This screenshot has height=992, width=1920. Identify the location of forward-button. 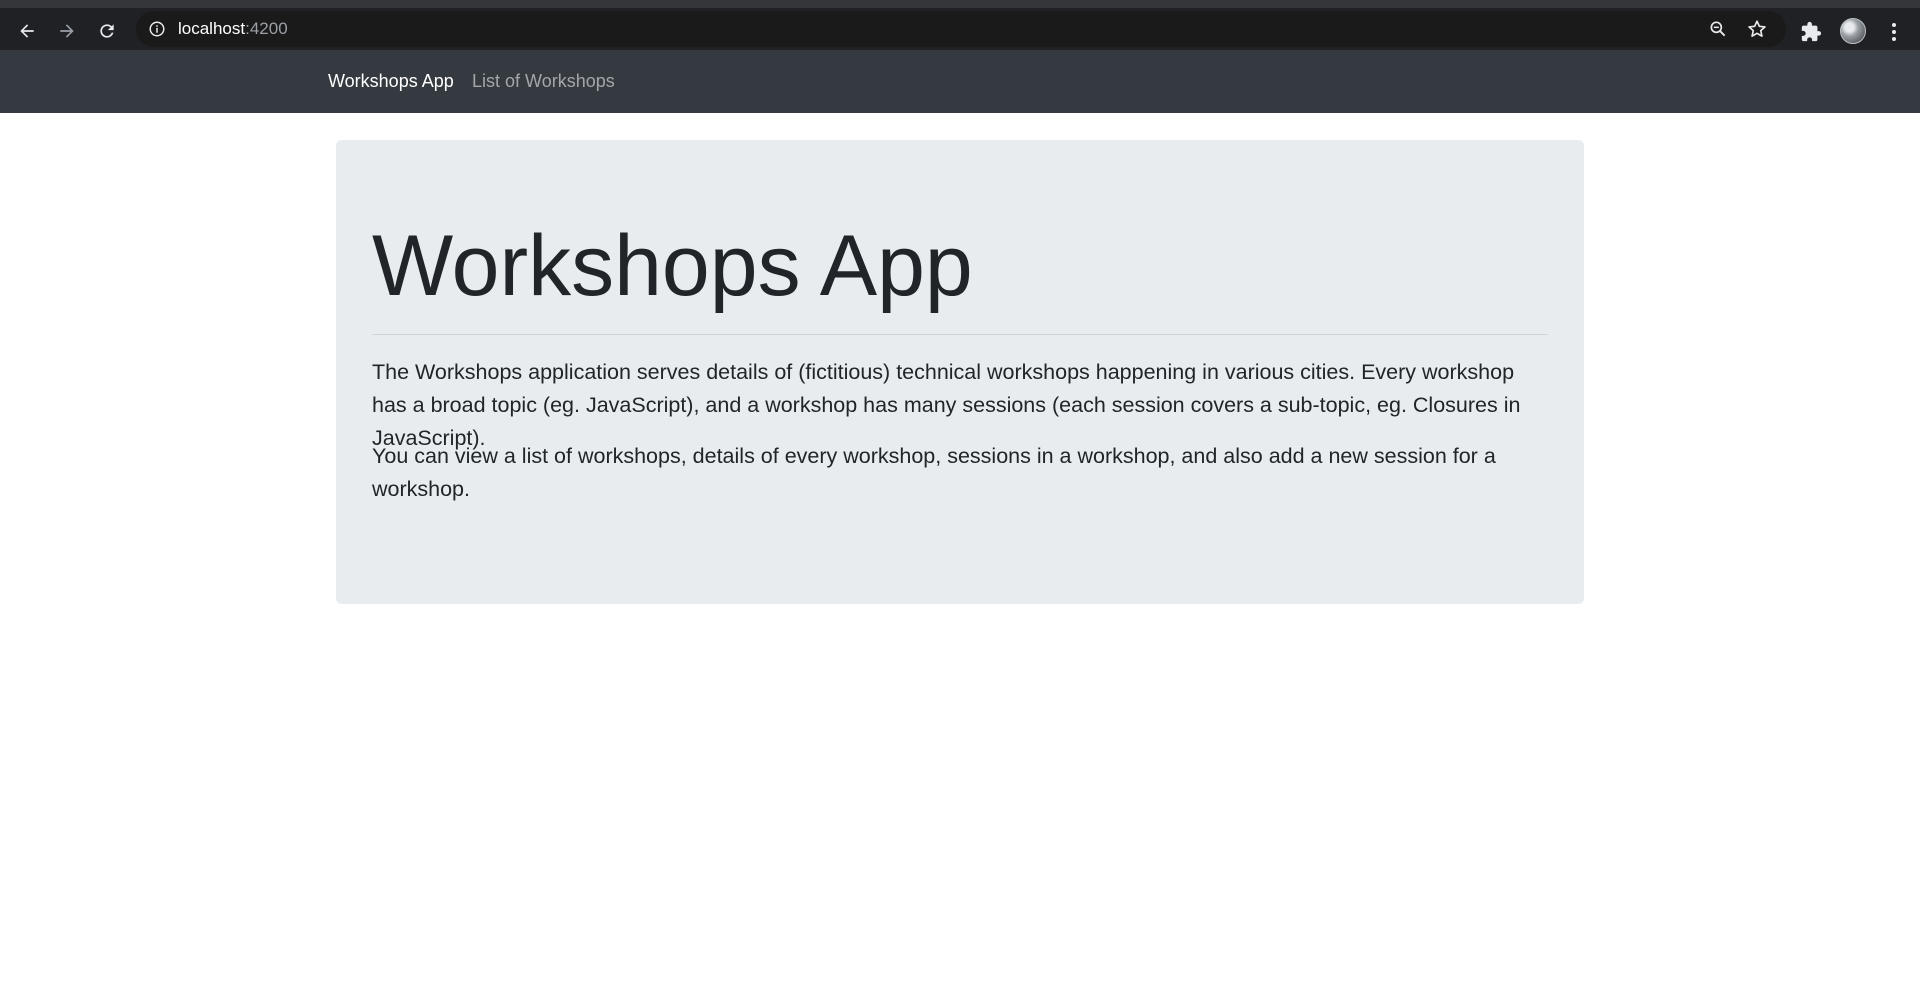
(67, 31).